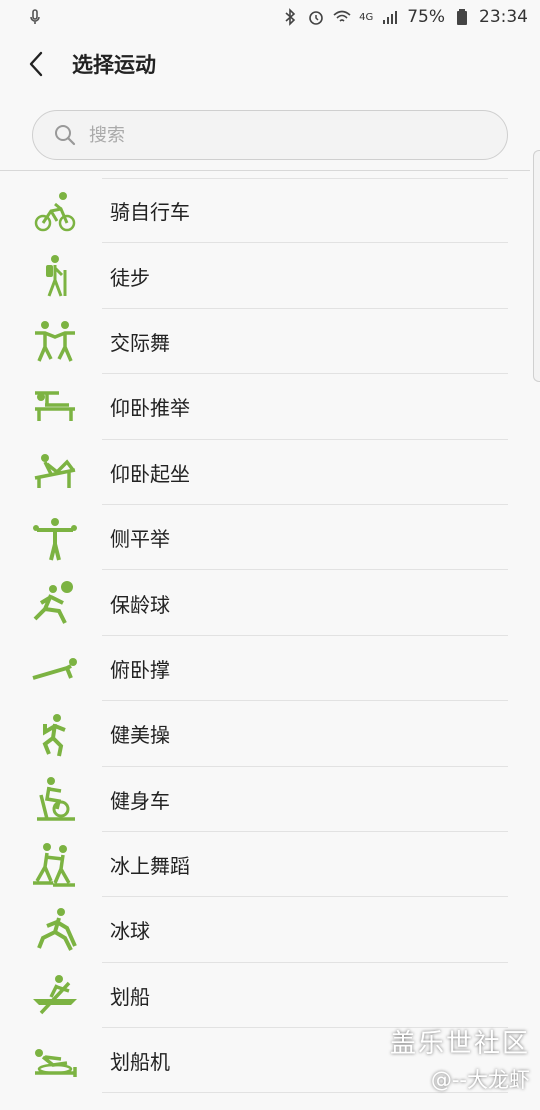 Image resolution: width=540 pixels, height=1110 pixels. Describe the element at coordinates (55, 995) in the screenshot. I see `rowing-icon` at that location.